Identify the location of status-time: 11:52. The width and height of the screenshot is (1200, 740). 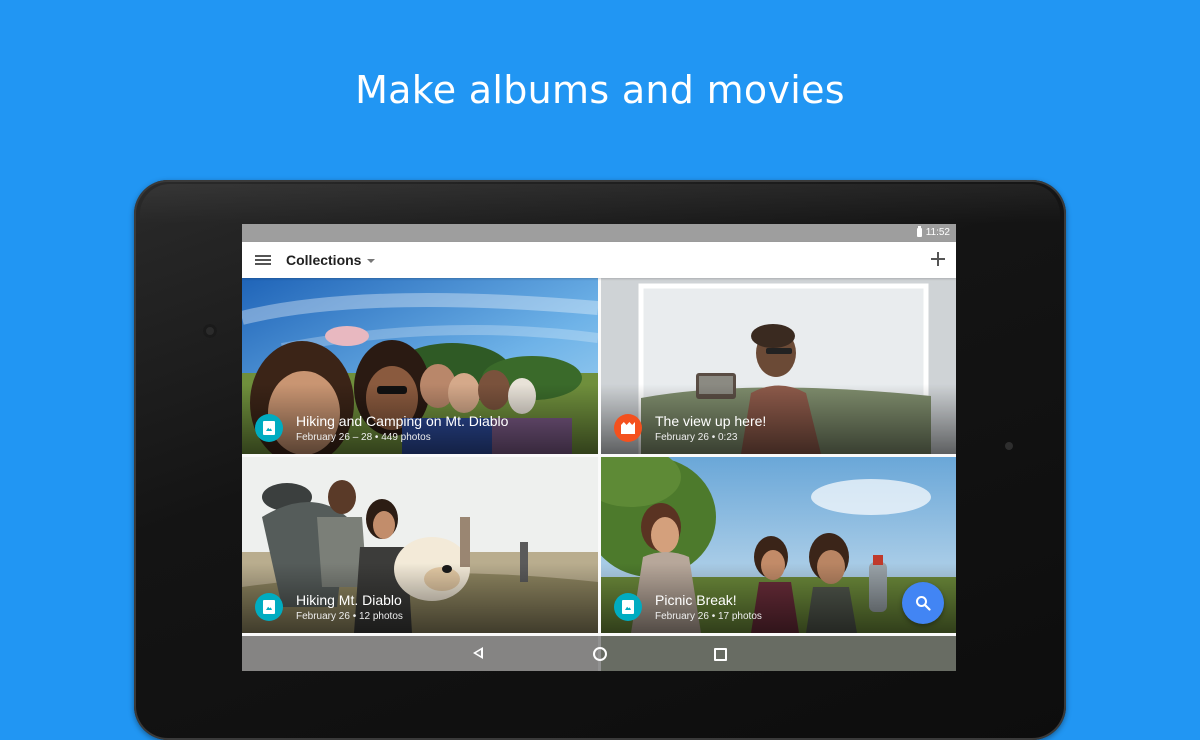
(937, 232).